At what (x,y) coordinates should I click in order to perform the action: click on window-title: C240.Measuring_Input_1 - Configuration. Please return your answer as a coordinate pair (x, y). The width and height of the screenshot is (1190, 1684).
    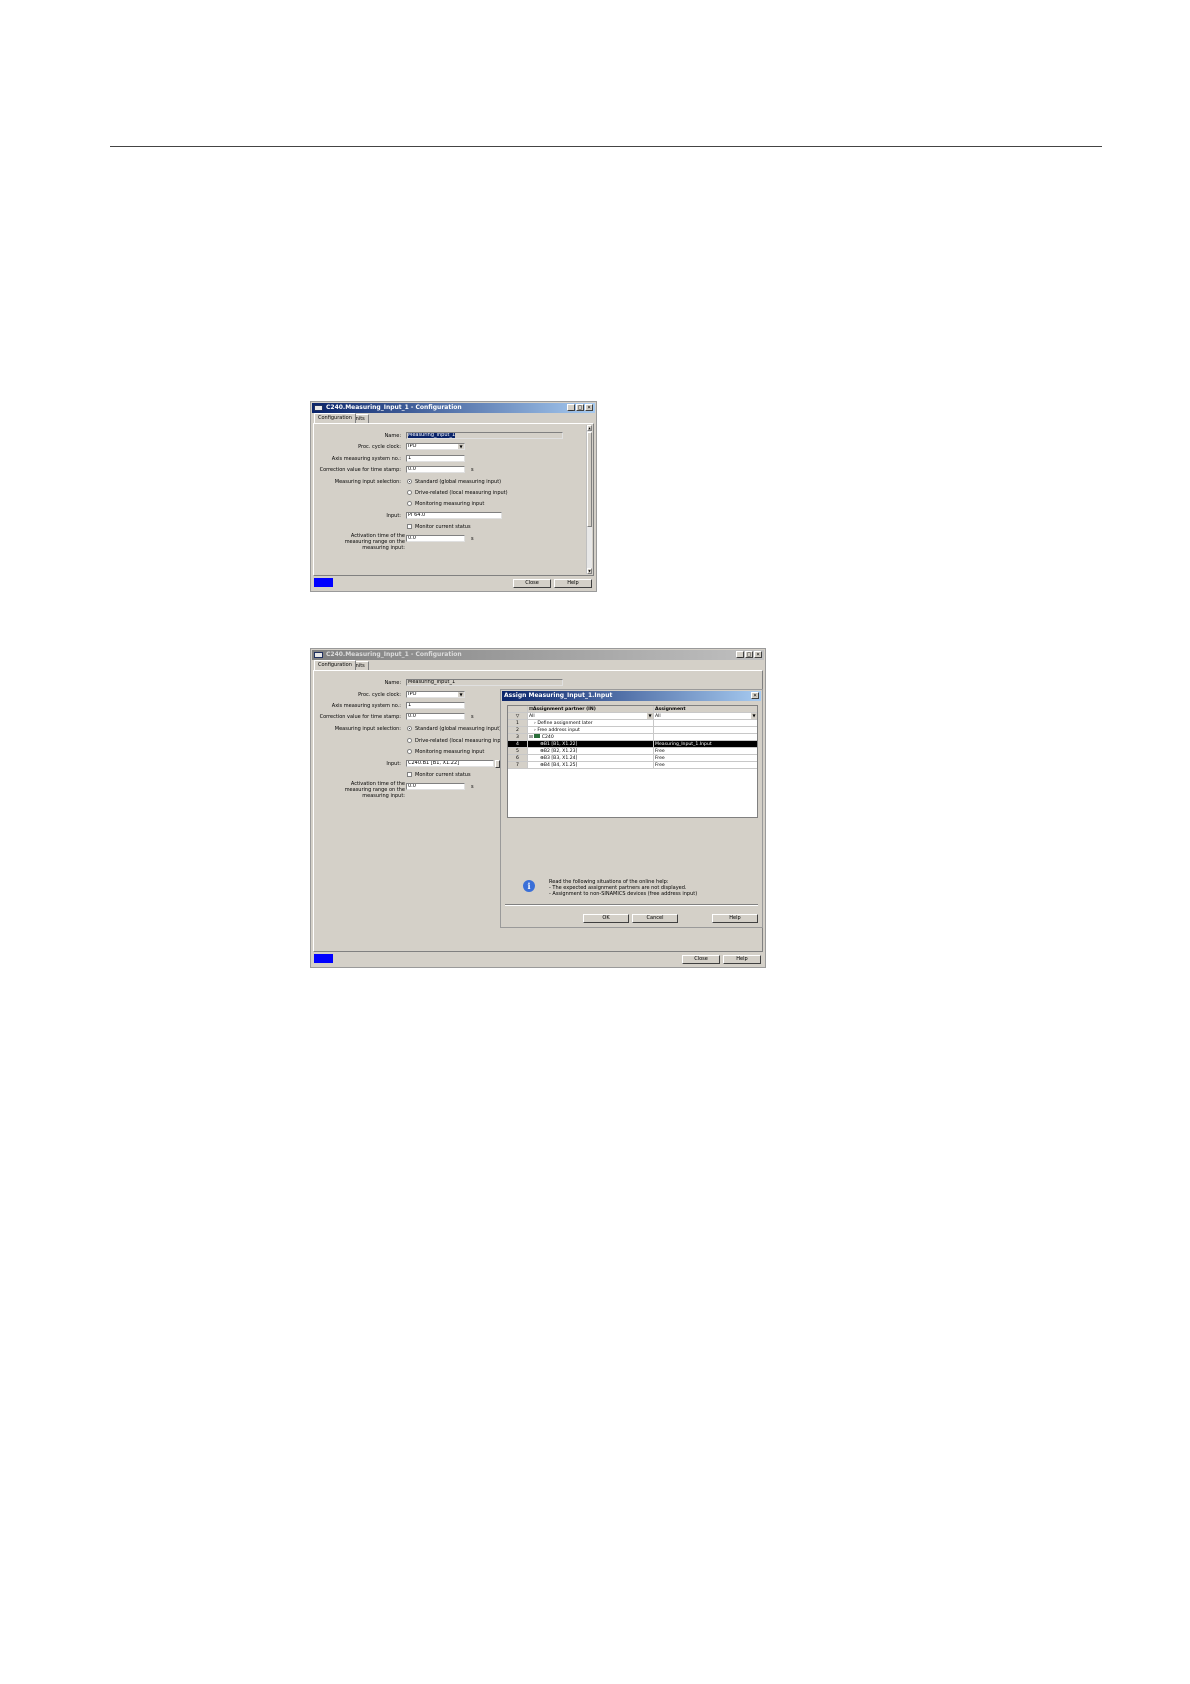
    Looking at the image, I should click on (394, 654).